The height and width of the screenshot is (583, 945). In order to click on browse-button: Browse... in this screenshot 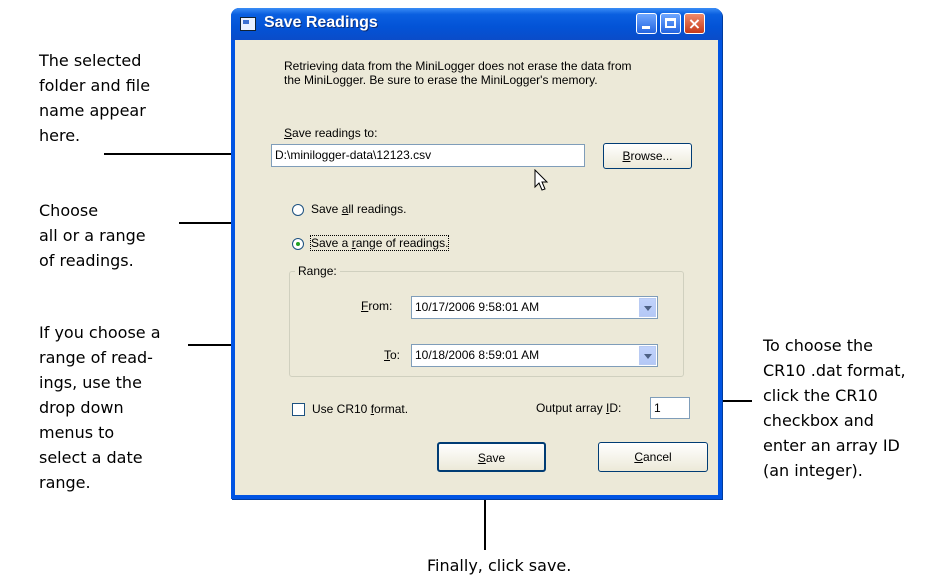, I will do `click(647, 156)`.